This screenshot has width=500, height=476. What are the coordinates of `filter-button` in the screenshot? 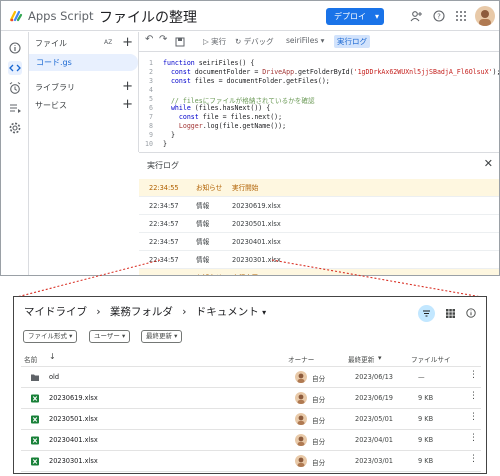 It's located at (426, 313).